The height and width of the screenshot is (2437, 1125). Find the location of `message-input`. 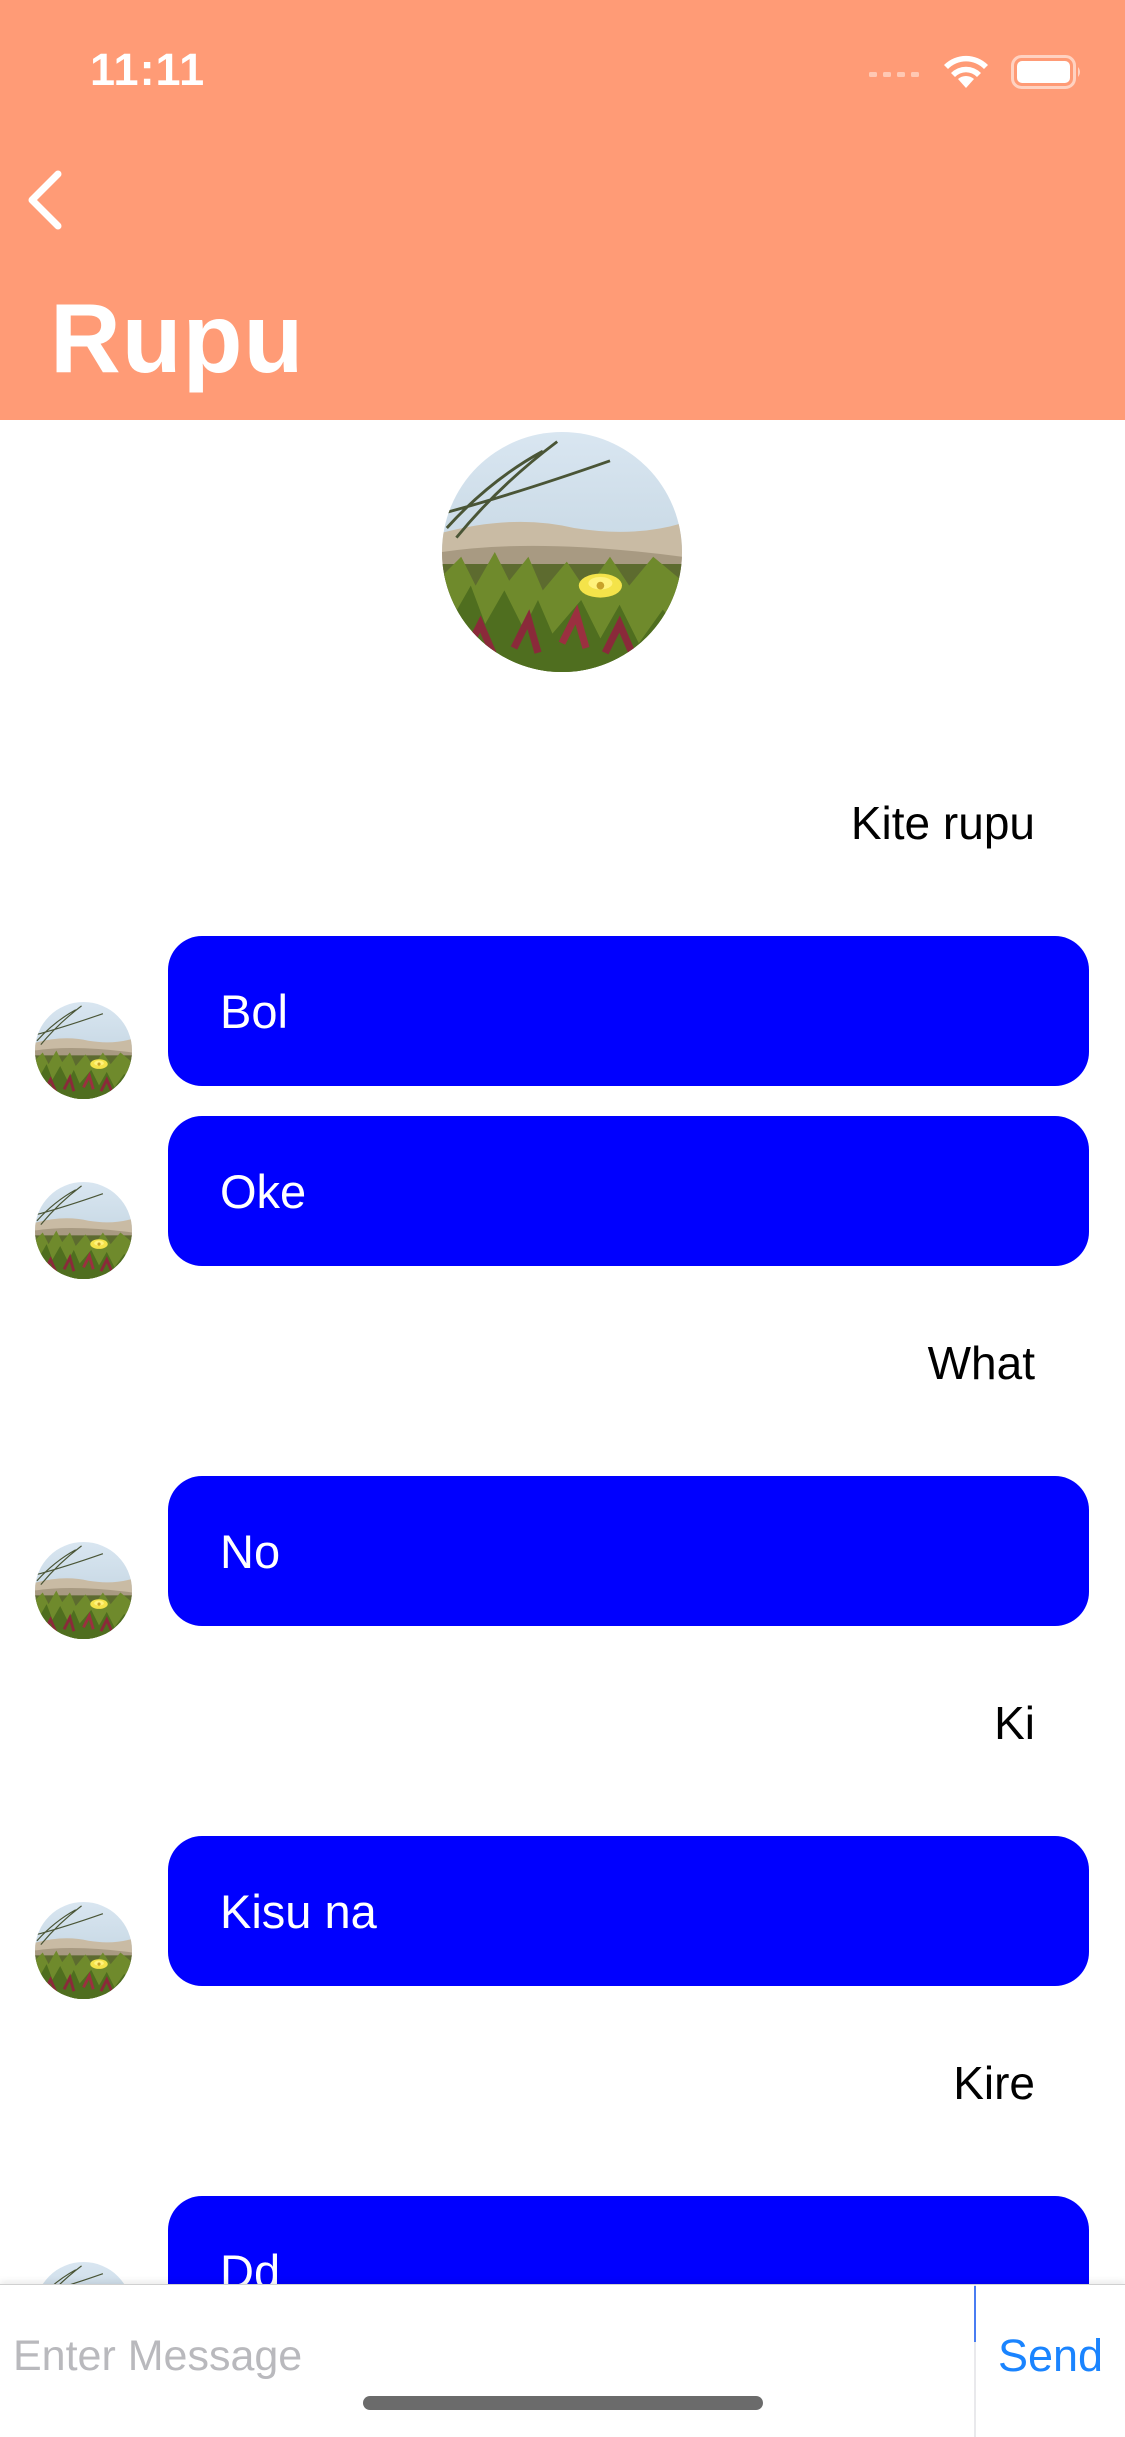

message-input is located at coordinates (487, 2361).